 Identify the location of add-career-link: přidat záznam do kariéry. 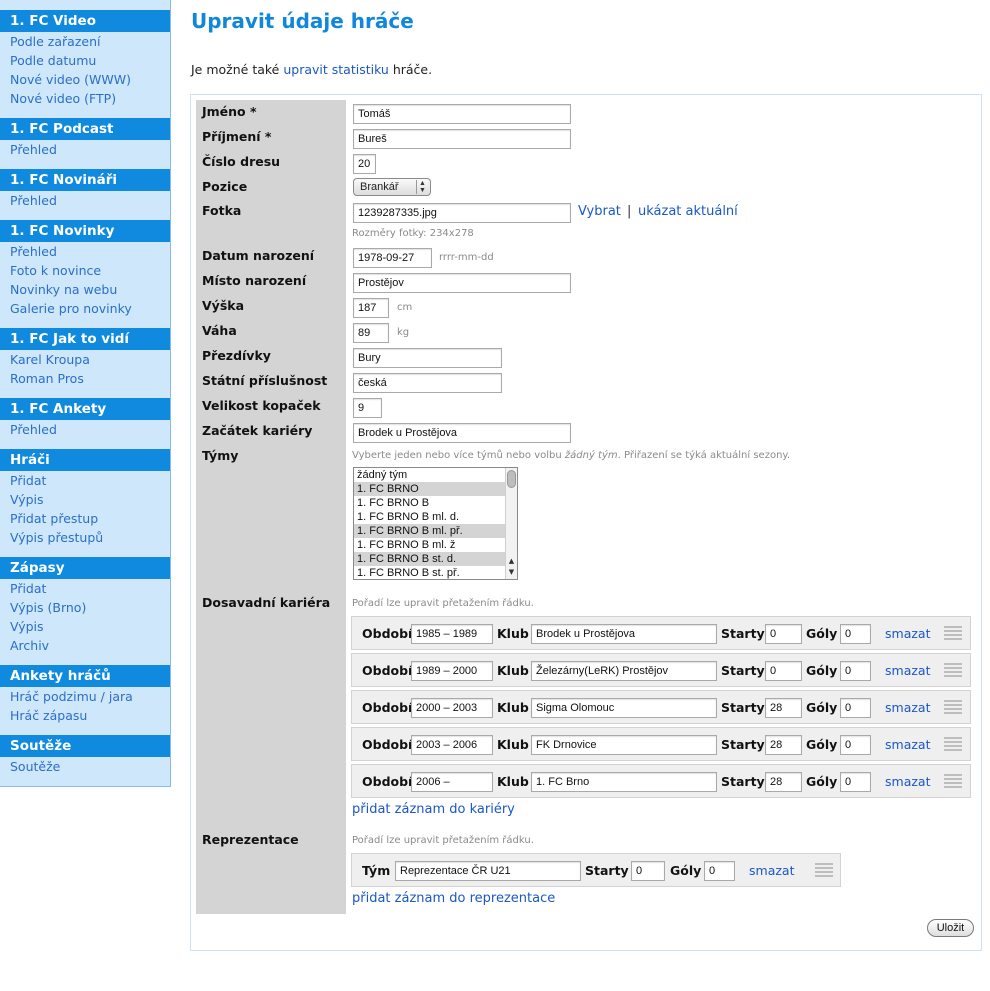
(433, 809).